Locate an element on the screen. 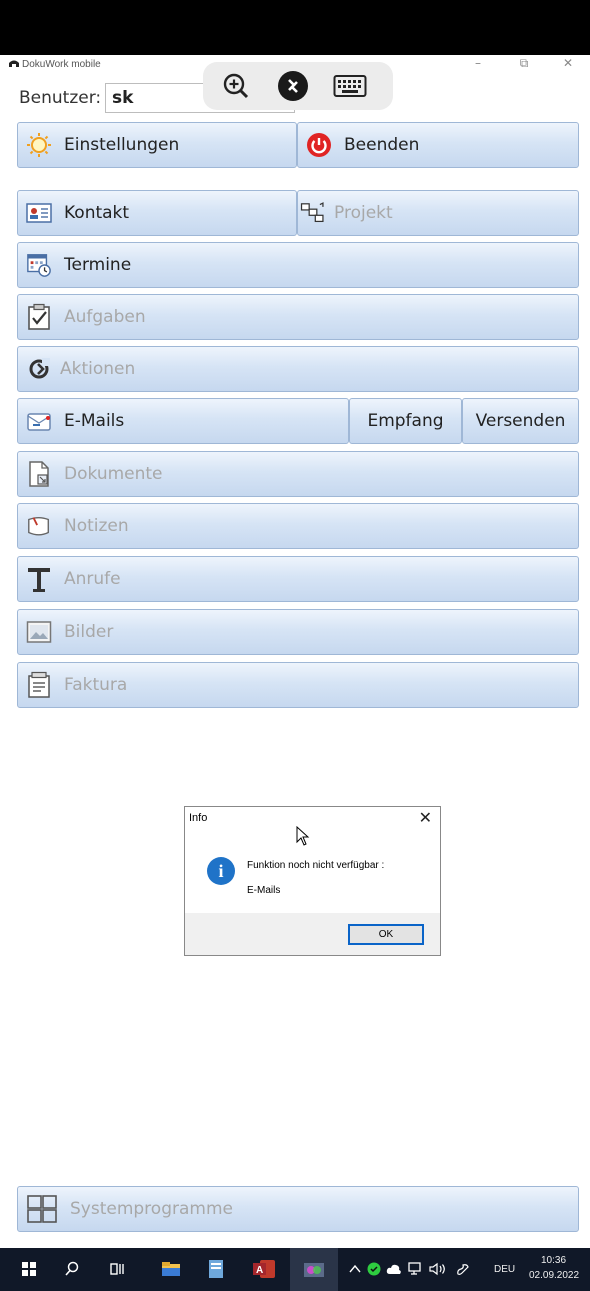 The width and height of the screenshot is (590, 1291). appointments-button: Termine is located at coordinates (298, 265).